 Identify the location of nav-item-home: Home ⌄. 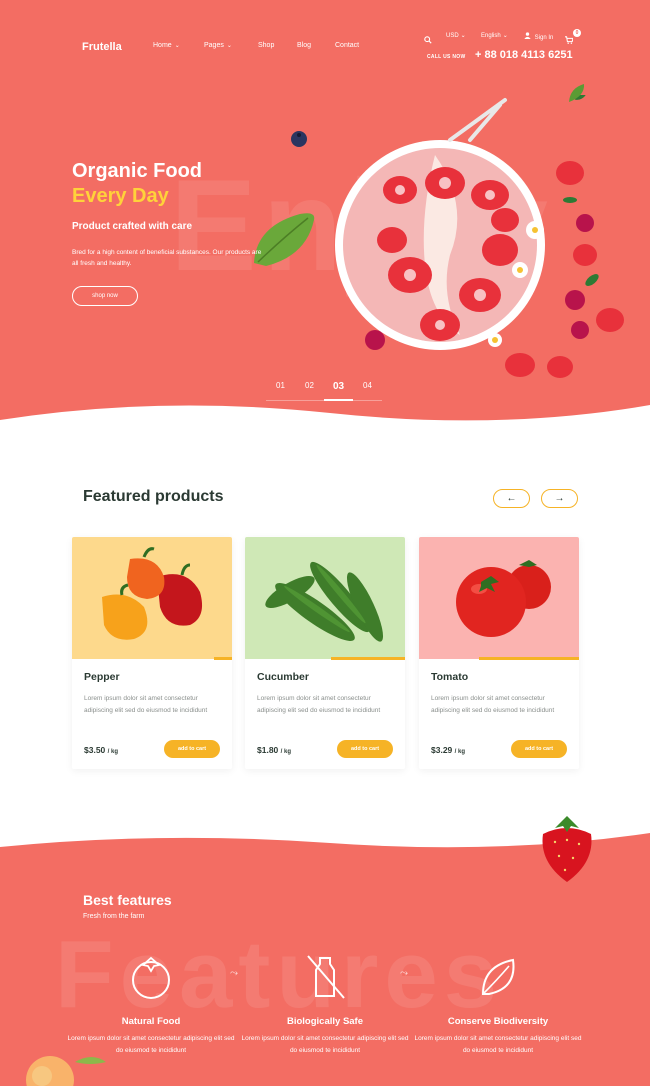
(166, 45).